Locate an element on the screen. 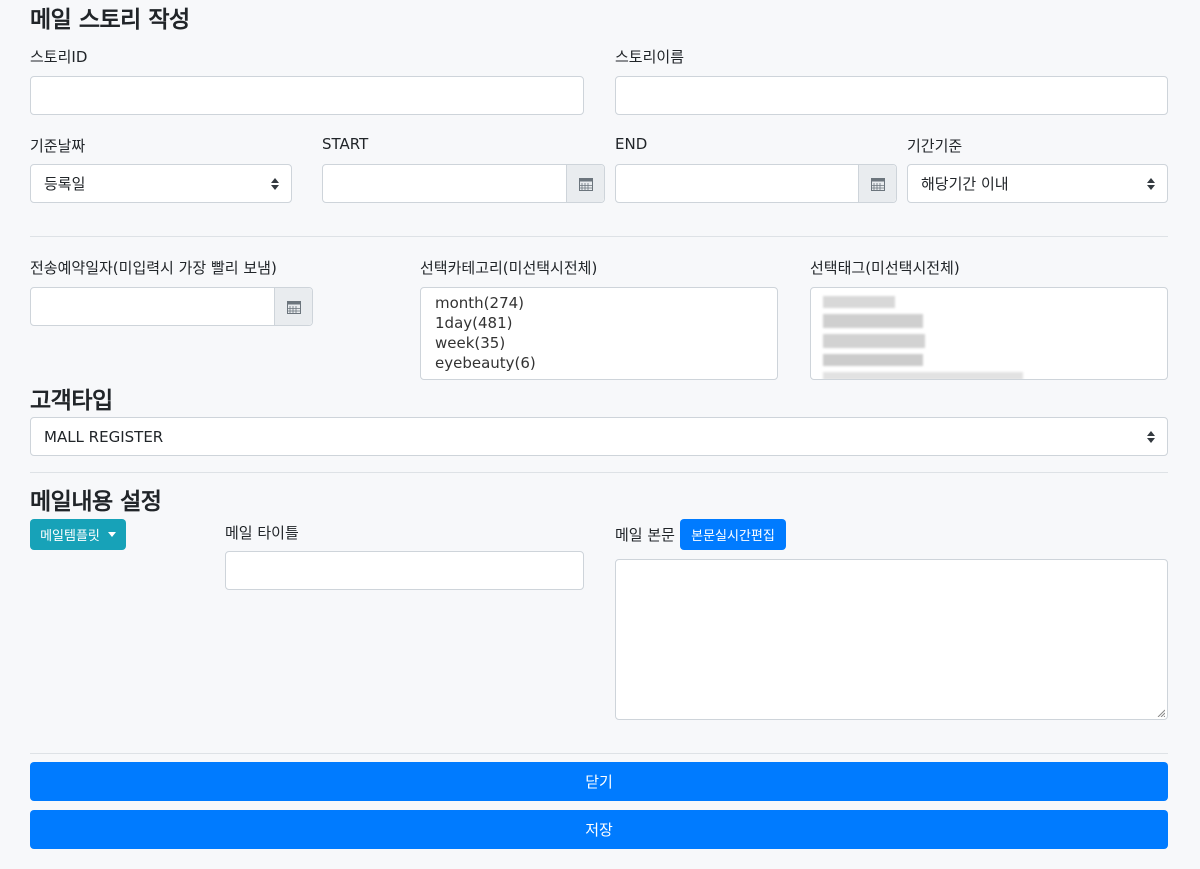 This screenshot has width=1200, height=869. end-date-group is located at coordinates (756, 183).